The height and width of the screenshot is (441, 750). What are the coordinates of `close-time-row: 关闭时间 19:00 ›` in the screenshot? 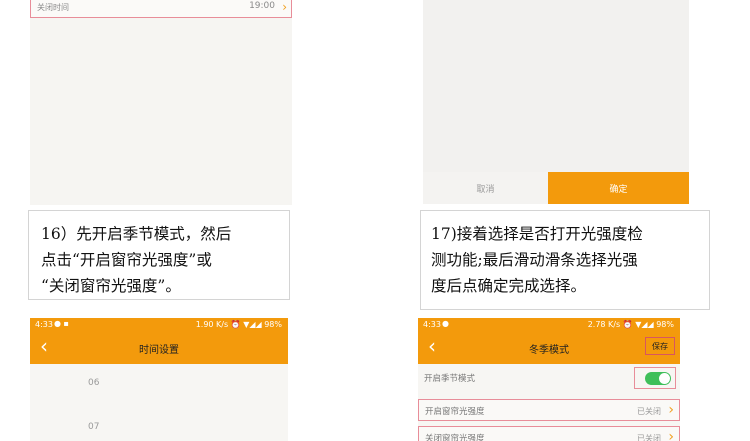 It's located at (161, 9).